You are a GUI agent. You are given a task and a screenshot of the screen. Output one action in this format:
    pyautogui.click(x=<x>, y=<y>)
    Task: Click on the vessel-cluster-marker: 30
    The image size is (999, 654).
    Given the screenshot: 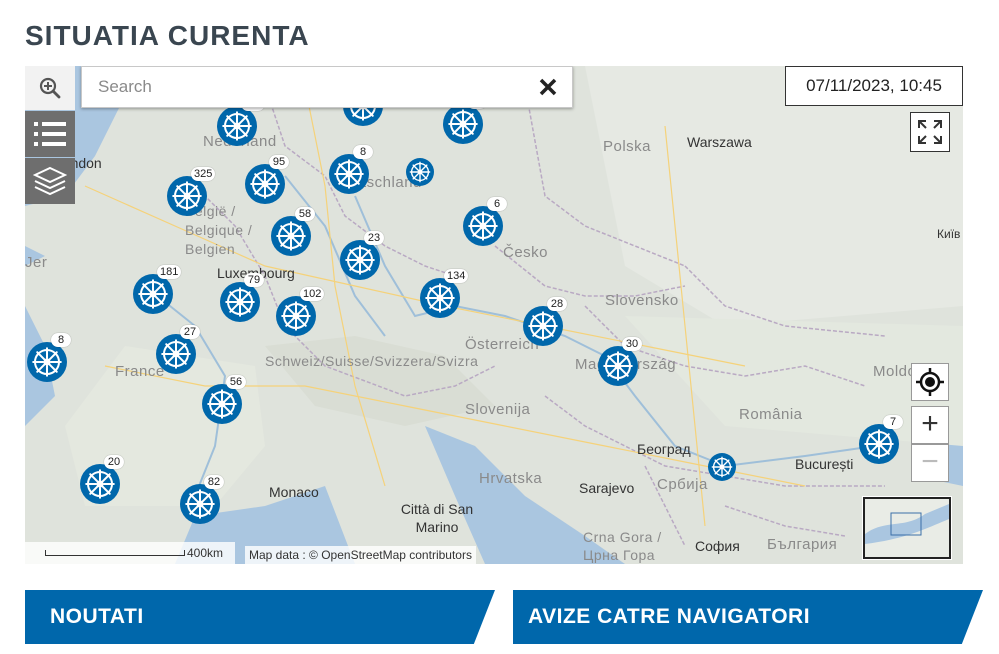 What is the action you would take?
    pyautogui.click(x=620, y=361)
    